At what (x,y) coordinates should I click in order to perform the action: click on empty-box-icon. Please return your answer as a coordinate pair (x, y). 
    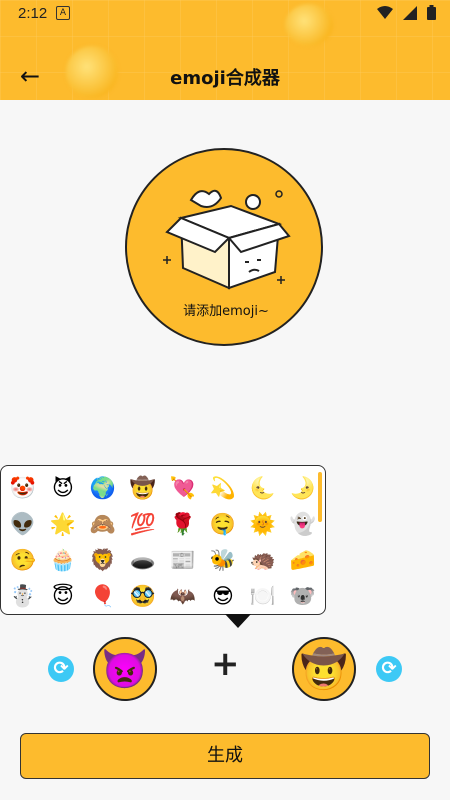
    Looking at the image, I should click on (227, 239).